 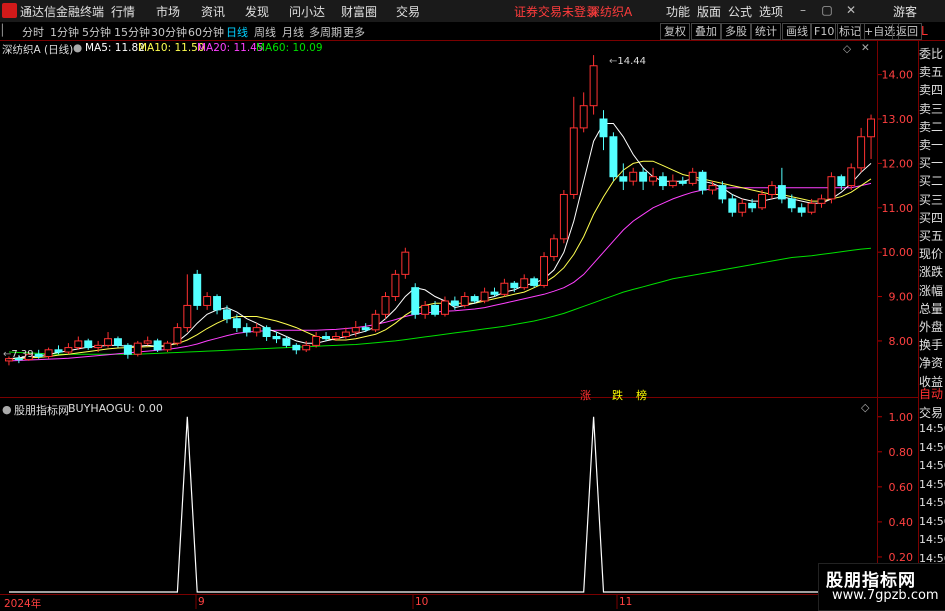 What do you see at coordinates (33, 32) in the screenshot?
I see `period-0: 分时` at bounding box center [33, 32].